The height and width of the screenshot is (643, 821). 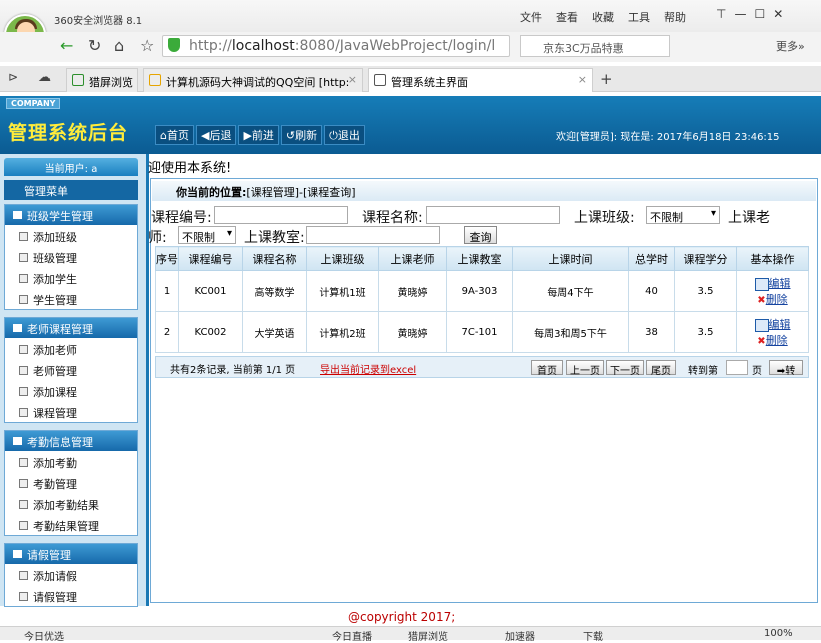 I want to click on status-accelerator: 加速器, so click(x=520, y=635).